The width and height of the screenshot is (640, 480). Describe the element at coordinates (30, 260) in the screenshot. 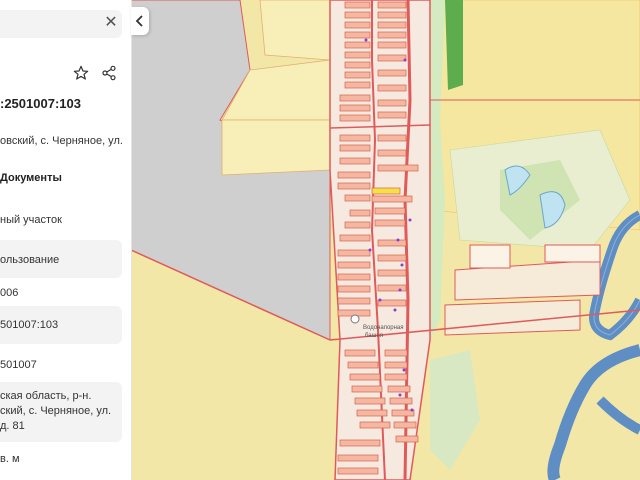

I see `permitted-use-value: ользование` at that location.